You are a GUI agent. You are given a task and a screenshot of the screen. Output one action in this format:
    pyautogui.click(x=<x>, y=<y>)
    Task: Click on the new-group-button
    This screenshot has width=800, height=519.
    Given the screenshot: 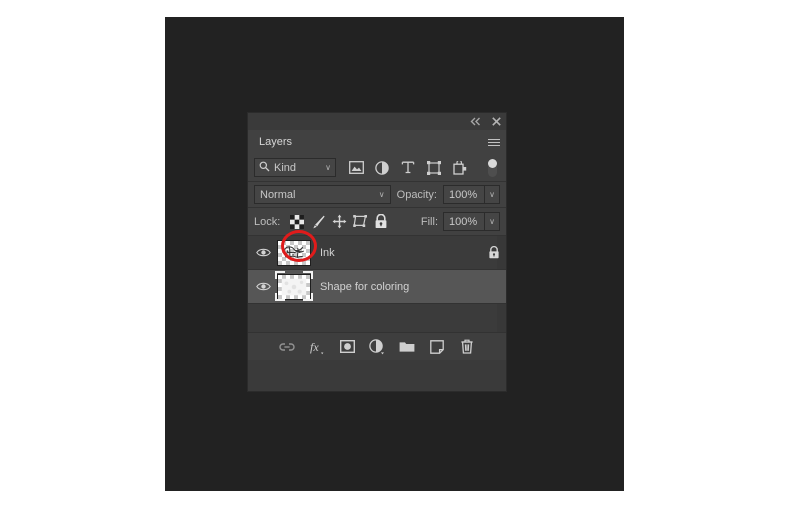 What is the action you would take?
    pyautogui.click(x=407, y=347)
    